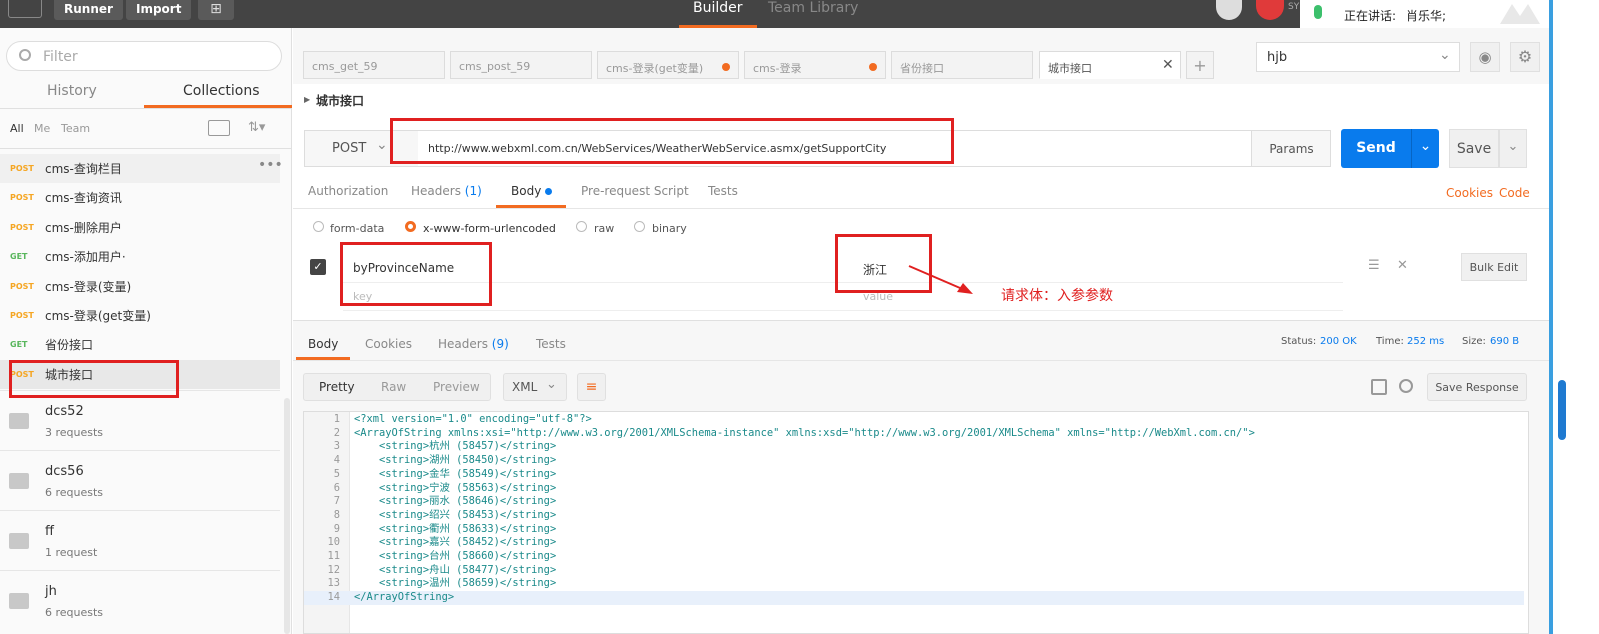 The image size is (1599, 634). I want to click on radio-urlencoded, so click(410, 226).